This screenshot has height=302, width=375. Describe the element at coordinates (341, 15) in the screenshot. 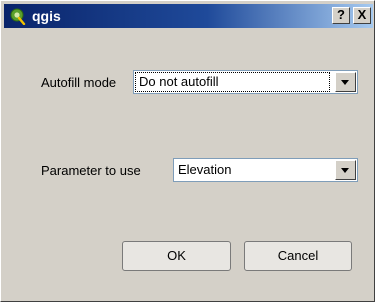

I see `help-button: ?` at that location.